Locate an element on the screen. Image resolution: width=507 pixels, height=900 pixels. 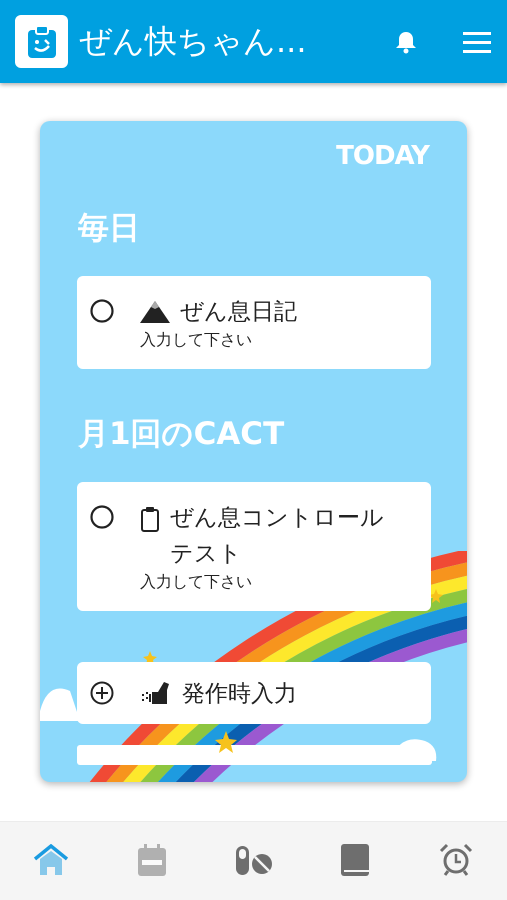
inhaler-hand-icon is located at coordinates (156, 693).